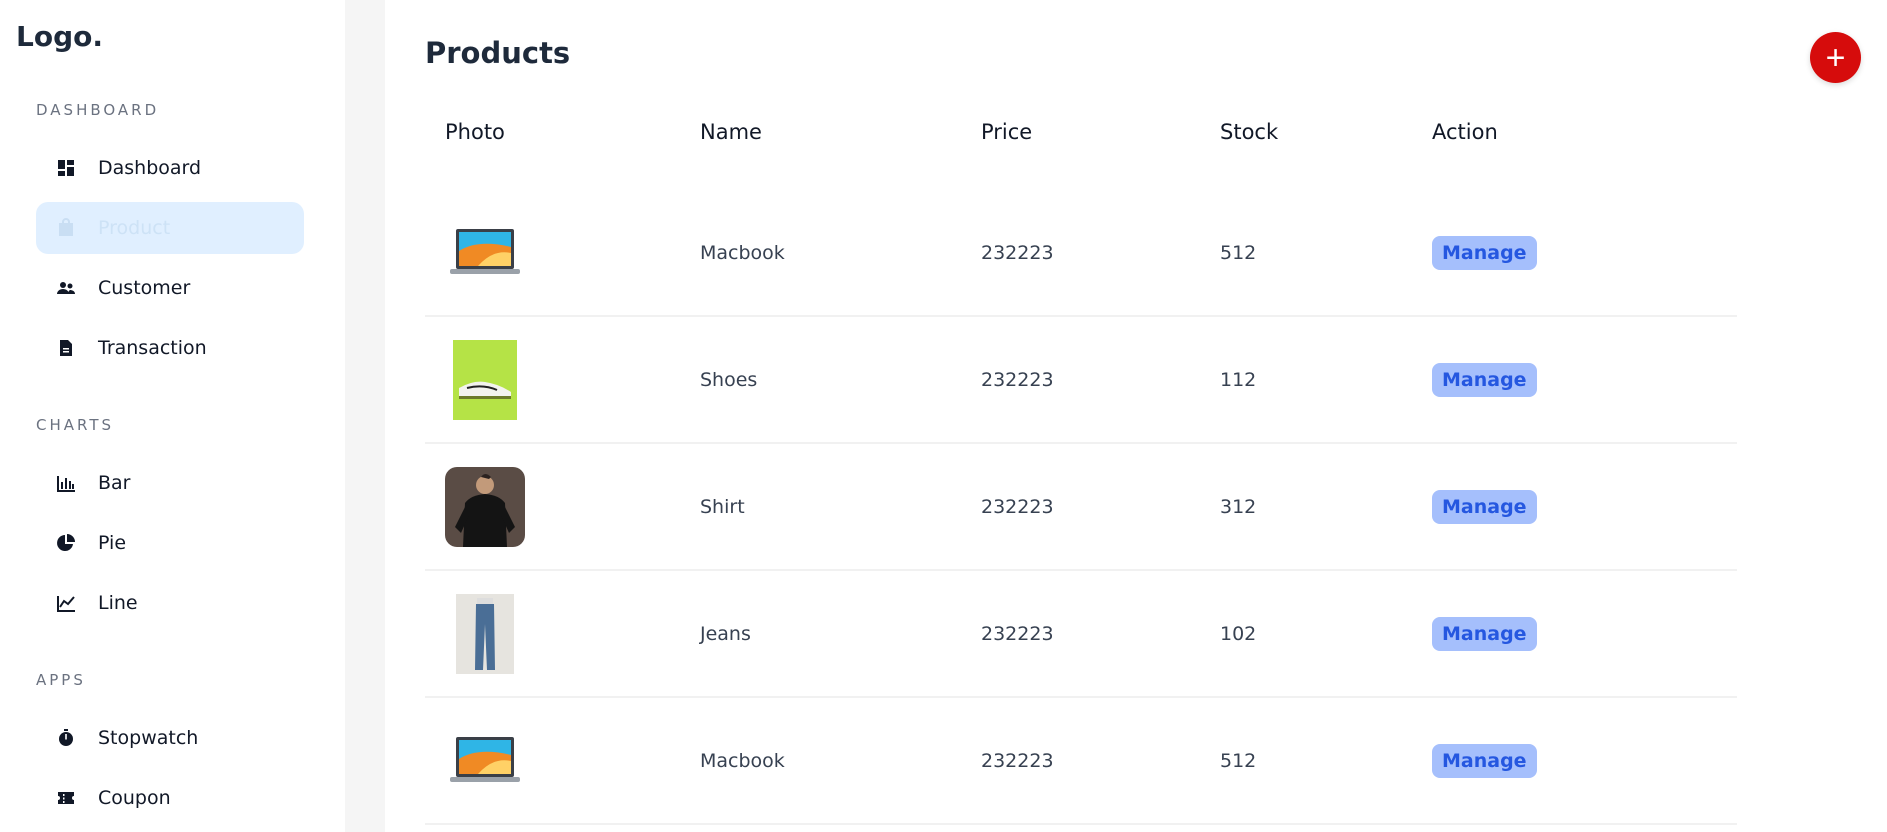 This screenshot has width=1887, height=832. Describe the element at coordinates (1835, 57) in the screenshot. I see `add-product-button: +` at that location.